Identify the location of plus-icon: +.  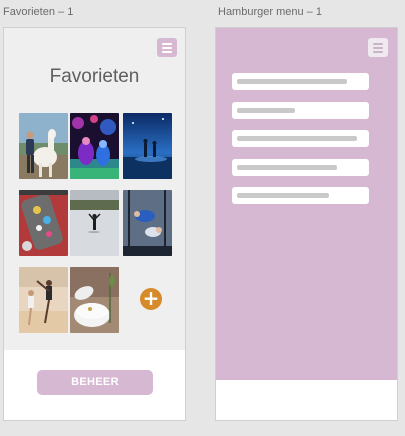
(151, 298).